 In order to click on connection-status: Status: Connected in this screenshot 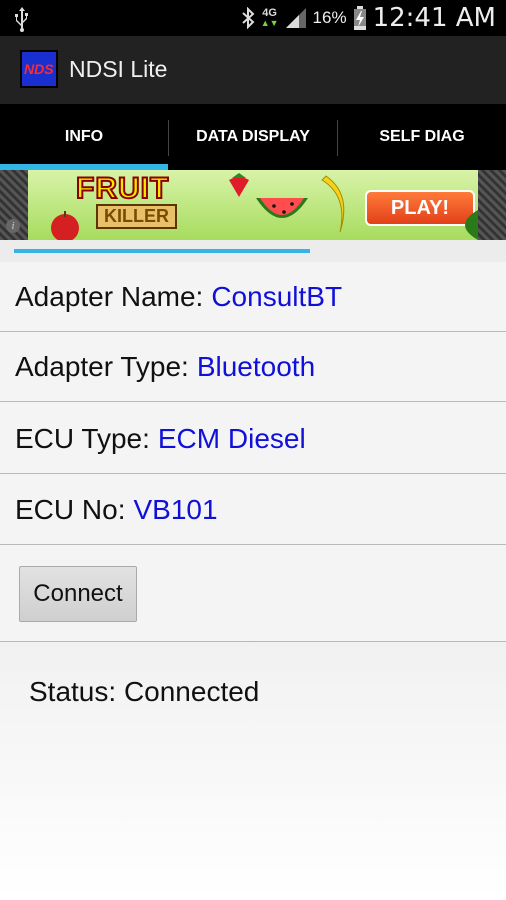, I will do `click(144, 691)`.